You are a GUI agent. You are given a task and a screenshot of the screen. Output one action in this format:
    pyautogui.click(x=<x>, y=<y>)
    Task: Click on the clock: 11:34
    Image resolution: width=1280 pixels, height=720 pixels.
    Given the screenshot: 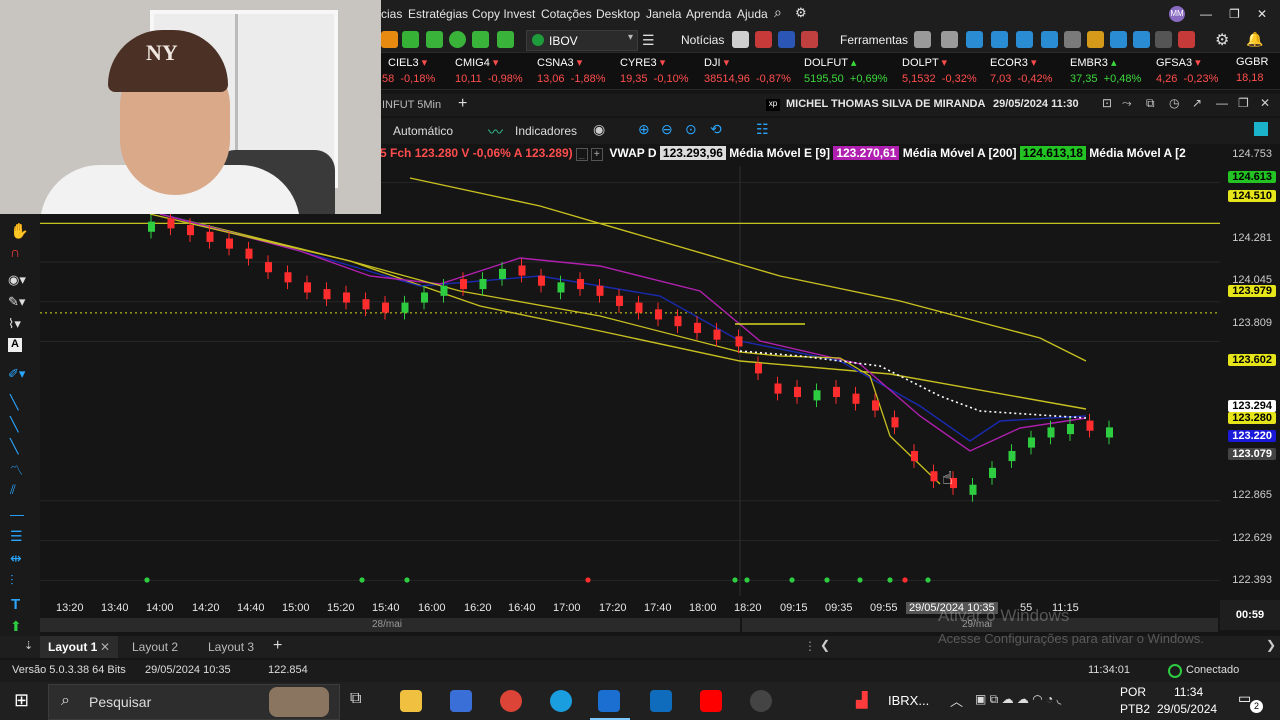 What is the action you would take?
    pyautogui.click(x=1188, y=692)
    